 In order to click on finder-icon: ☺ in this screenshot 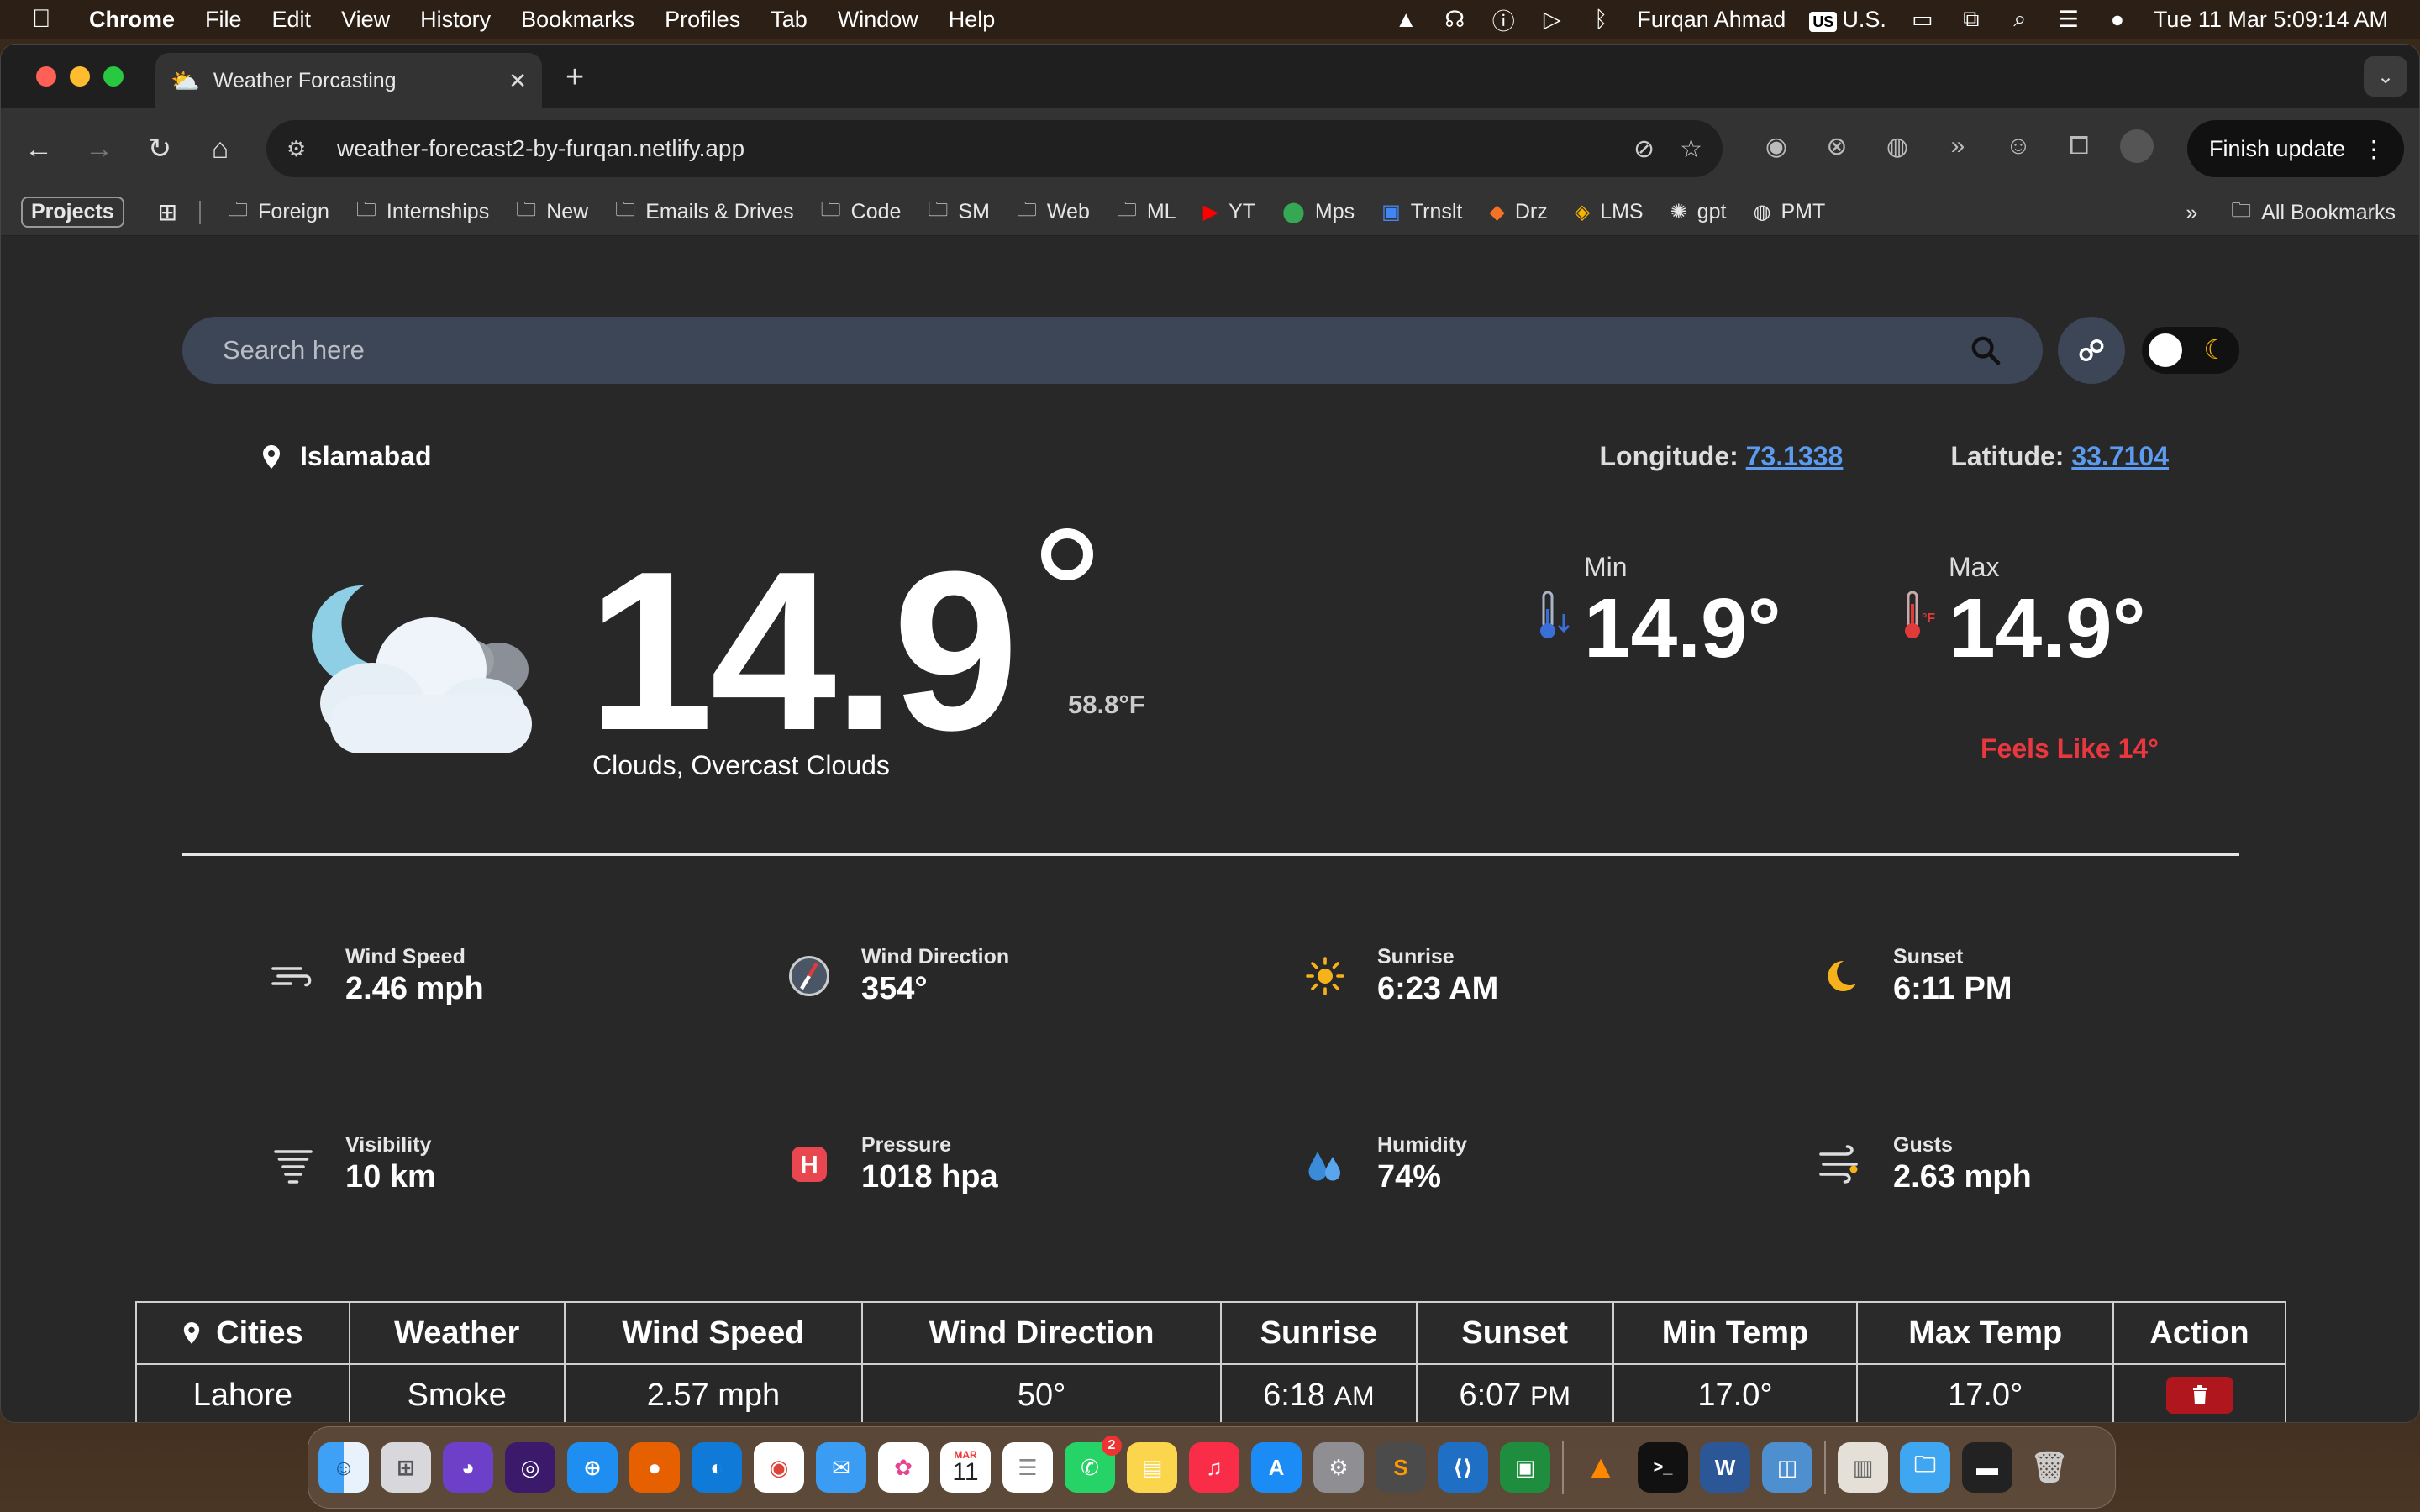, I will do `click(344, 1467)`.